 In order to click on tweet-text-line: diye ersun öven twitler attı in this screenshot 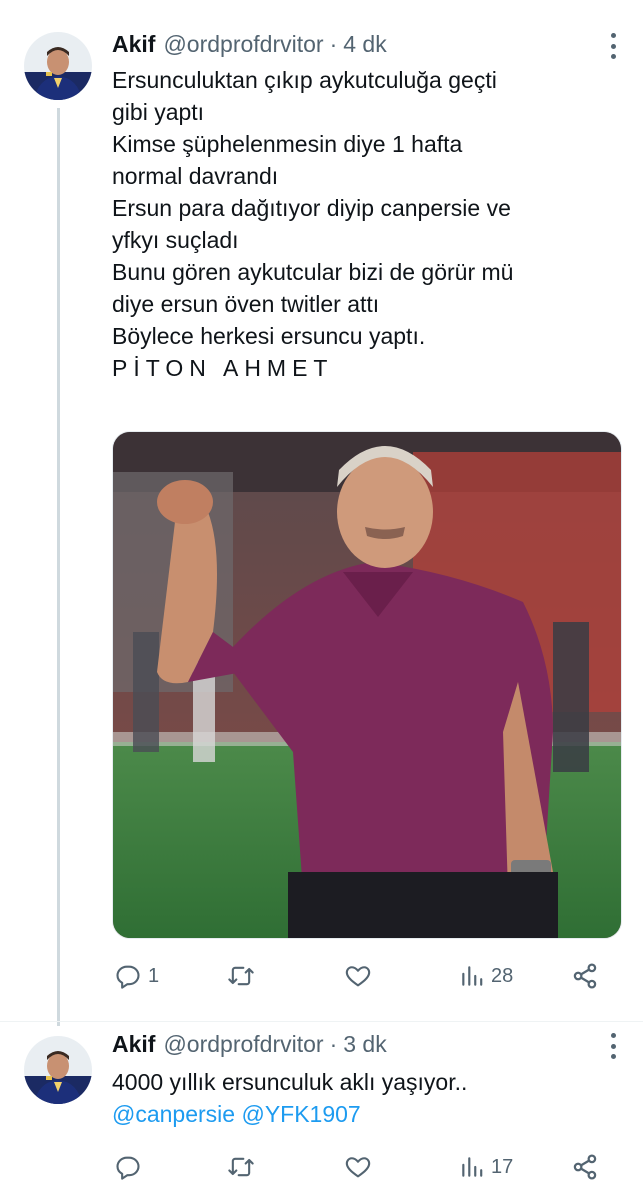, I will do `click(246, 304)`.